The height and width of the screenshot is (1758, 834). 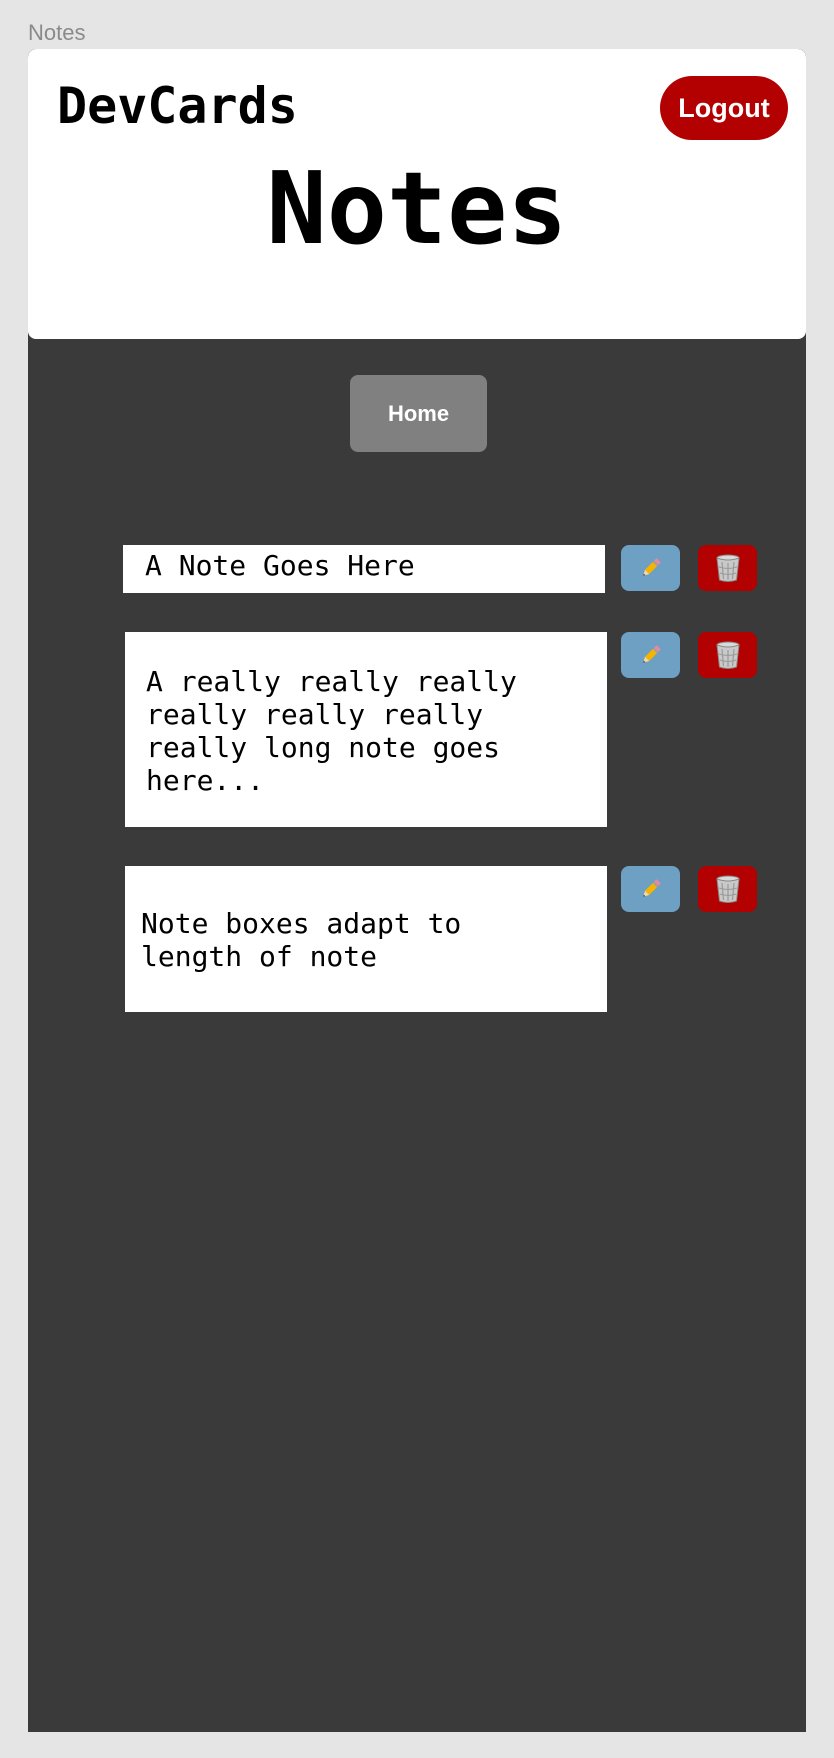 I want to click on note-card: A Note Goes Here, so click(x=364, y=569).